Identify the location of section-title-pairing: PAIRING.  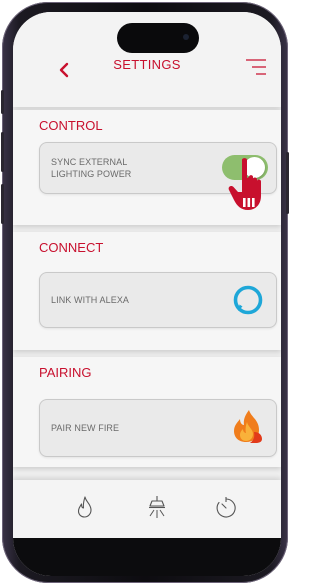
(65, 372).